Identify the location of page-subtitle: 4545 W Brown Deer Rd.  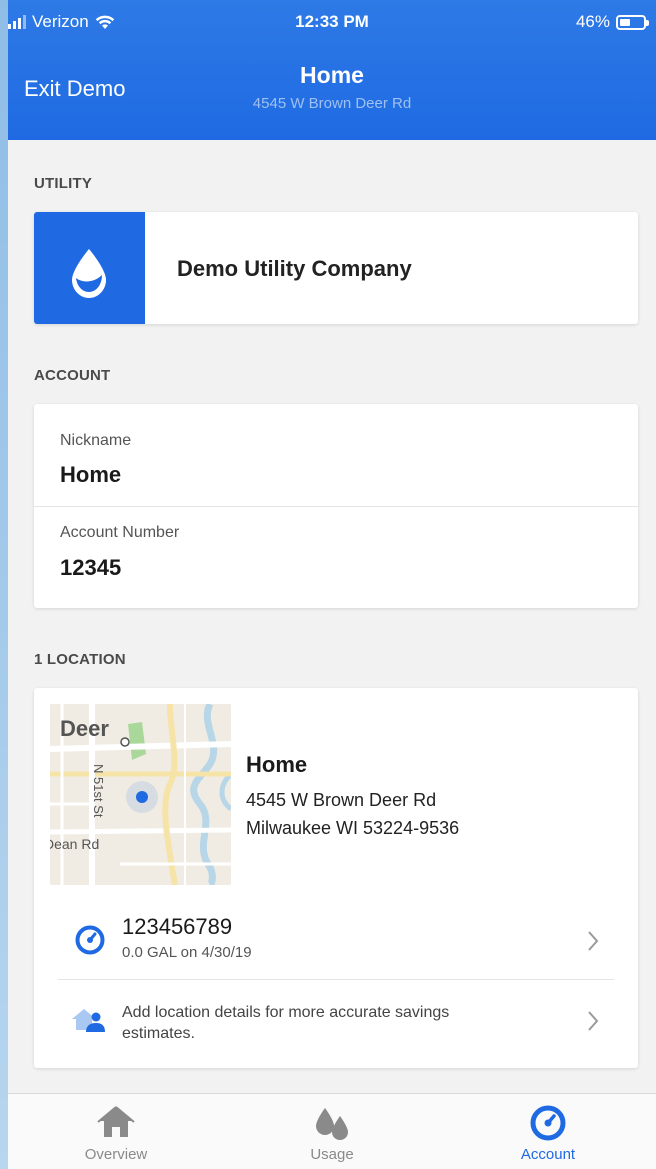
(332, 103).